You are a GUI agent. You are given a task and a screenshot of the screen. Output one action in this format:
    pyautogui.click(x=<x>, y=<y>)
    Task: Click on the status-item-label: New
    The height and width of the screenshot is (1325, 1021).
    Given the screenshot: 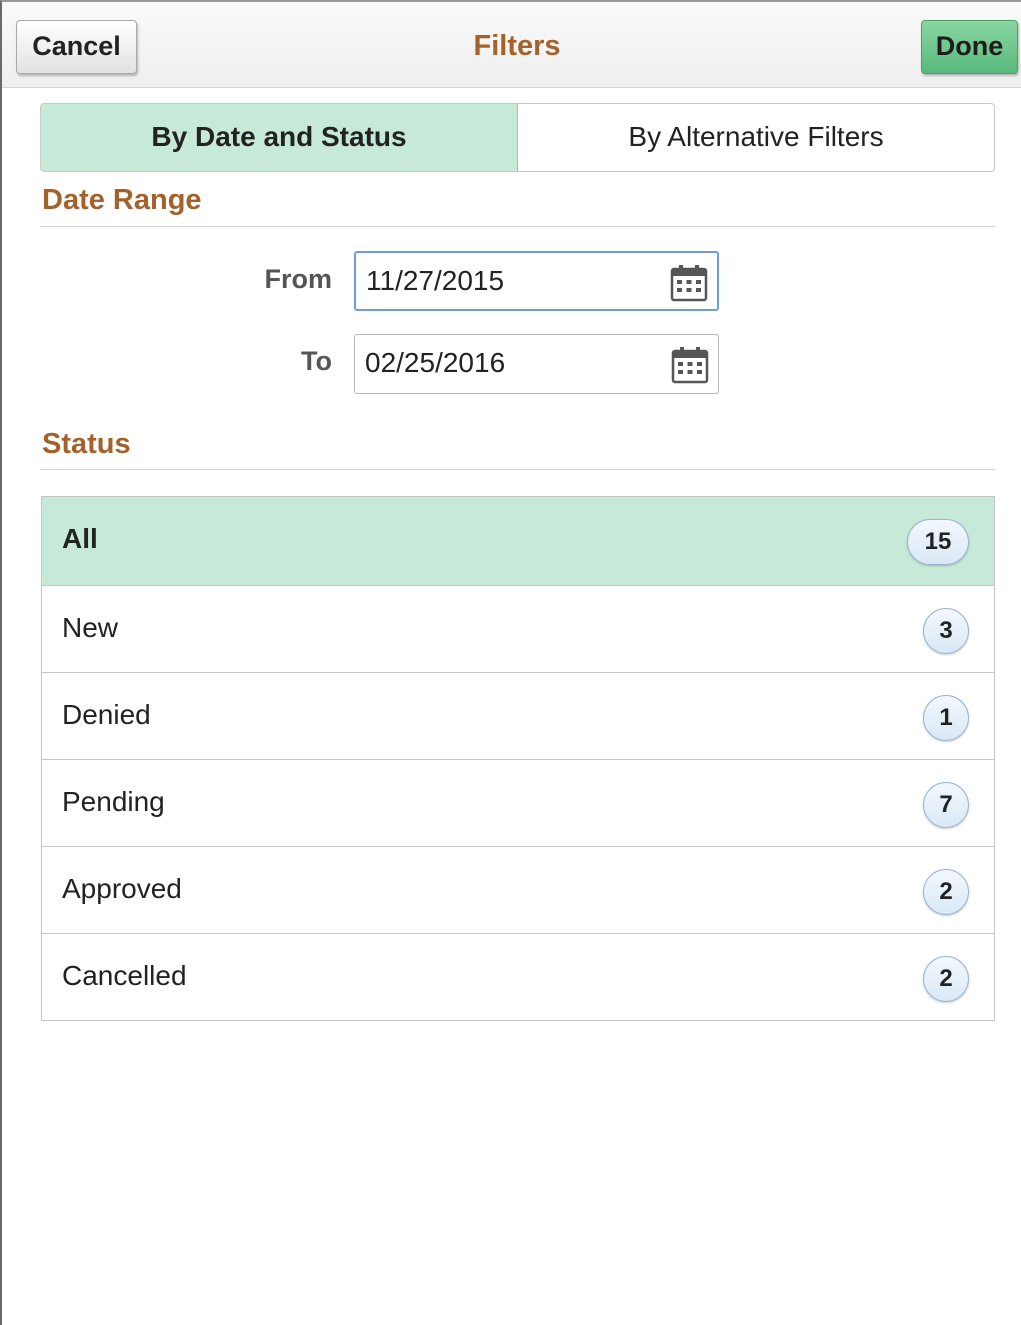 What is the action you would take?
    pyautogui.click(x=90, y=627)
    